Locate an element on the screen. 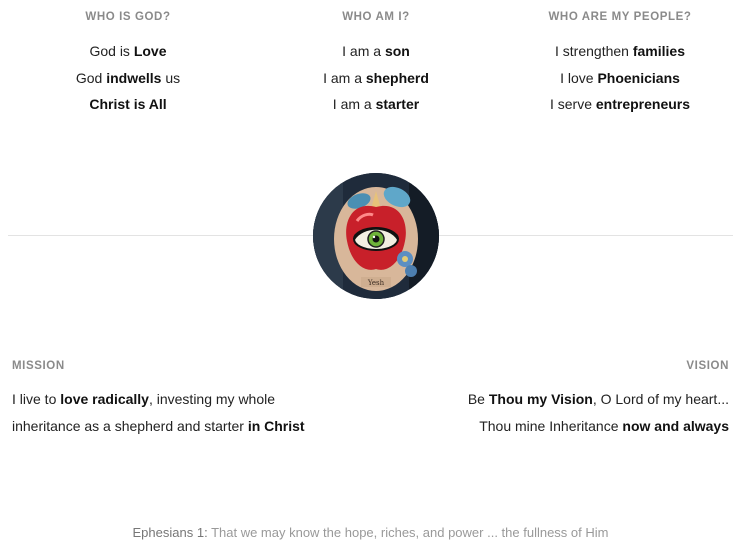  column-heading: WHO IS GOD? is located at coordinates (128, 17).